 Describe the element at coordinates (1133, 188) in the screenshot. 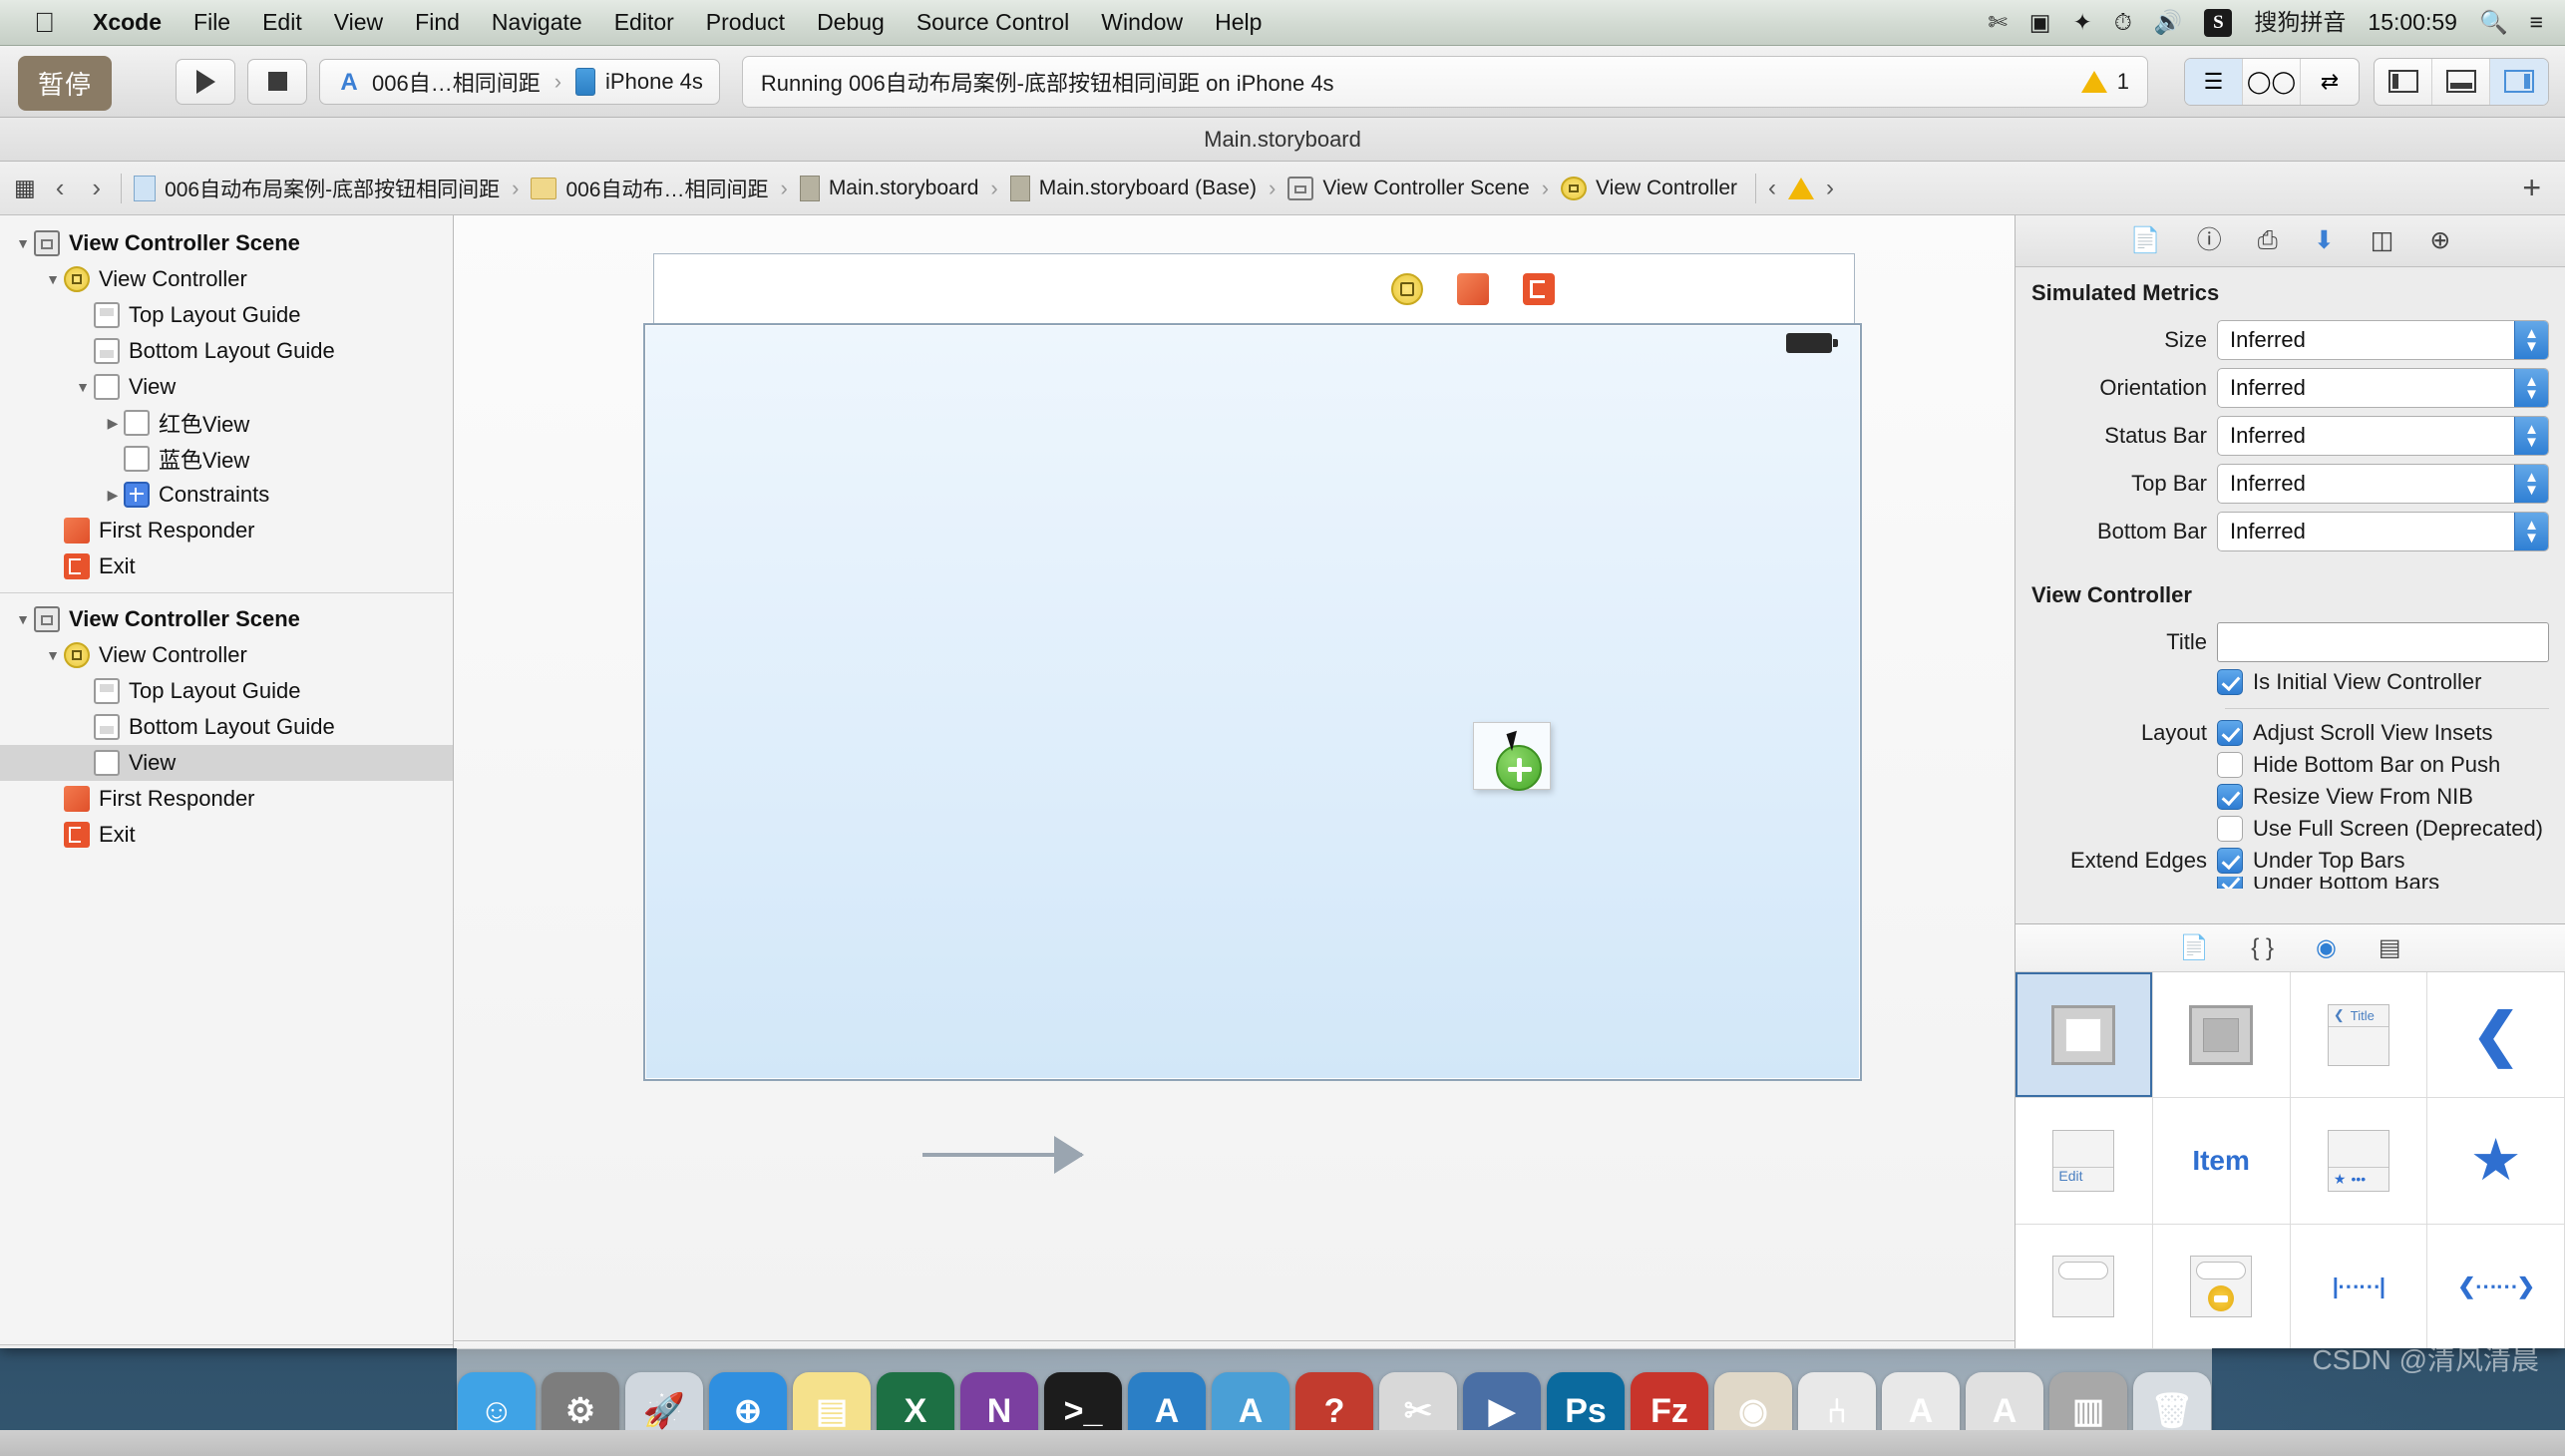

I see `breadcrumb-item-storyboard-base: Main.storyboard (Base)` at that location.